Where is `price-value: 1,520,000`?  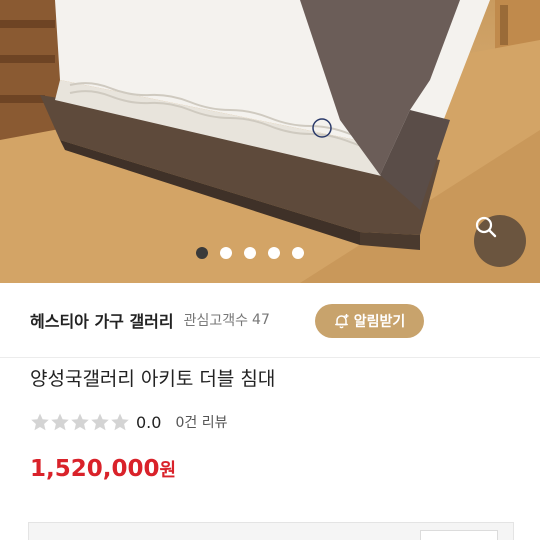
price-value: 1,520,000 is located at coordinates (95, 469).